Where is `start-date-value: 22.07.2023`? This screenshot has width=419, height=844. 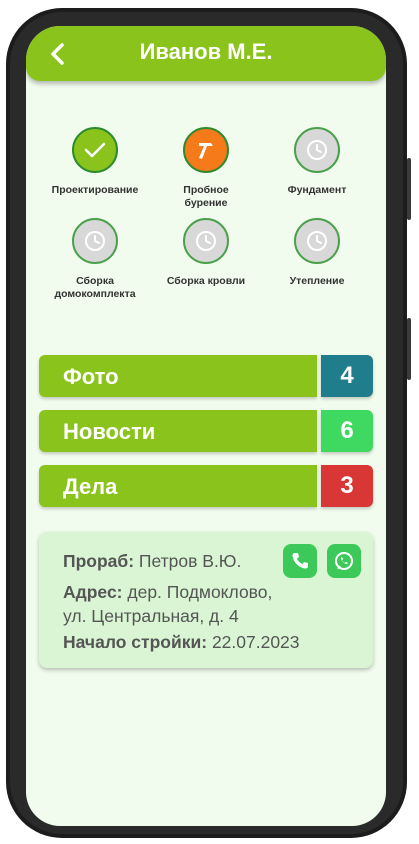
start-date-value: 22.07.2023 is located at coordinates (255, 642).